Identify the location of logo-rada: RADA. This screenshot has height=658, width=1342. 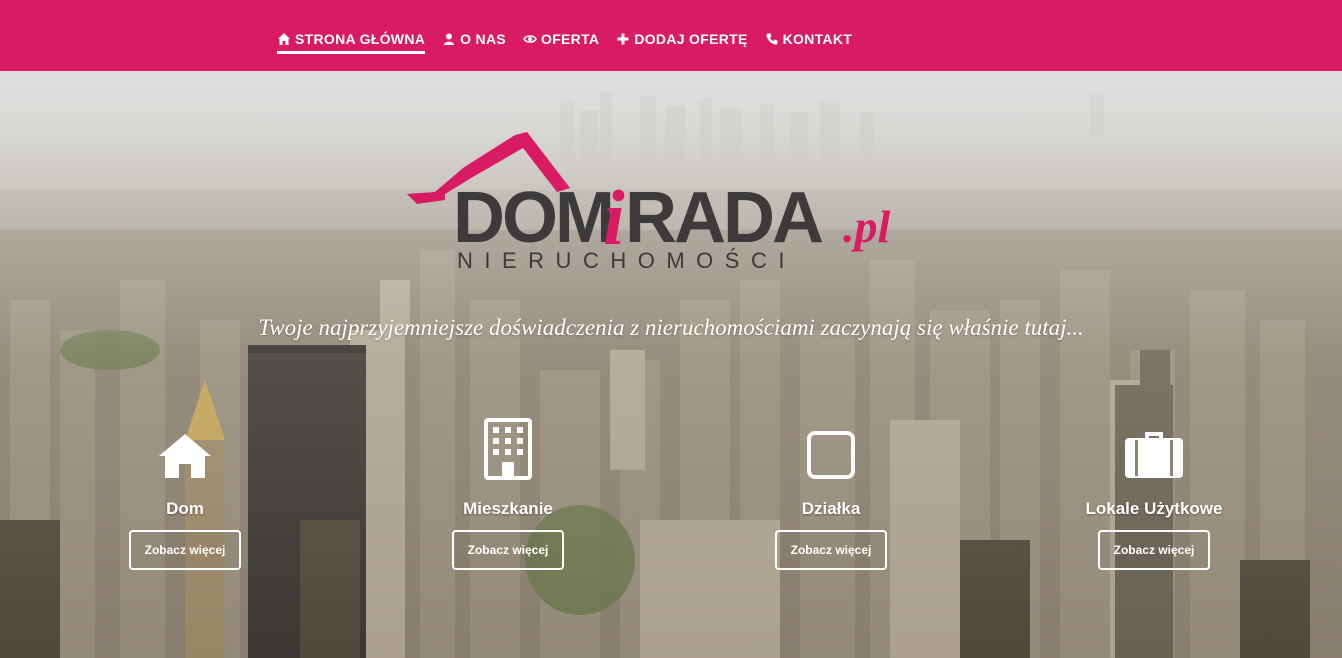
(724, 218).